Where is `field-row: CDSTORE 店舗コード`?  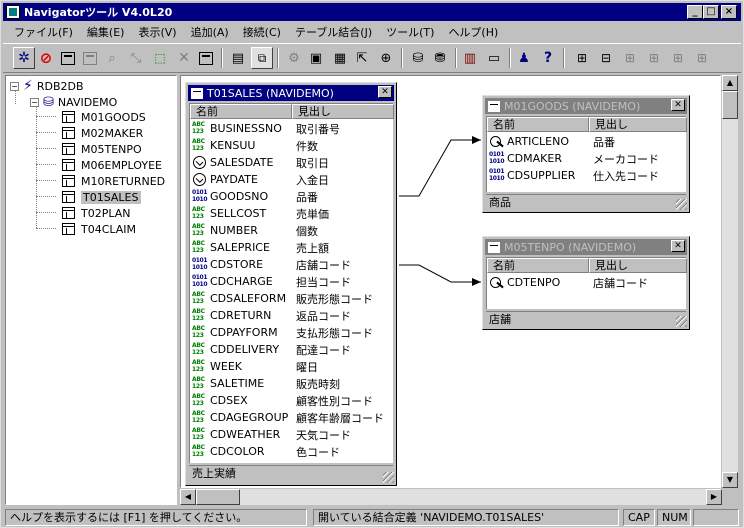 field-row: CDSTORE 店舗コード is located at coordinates (291, 264).